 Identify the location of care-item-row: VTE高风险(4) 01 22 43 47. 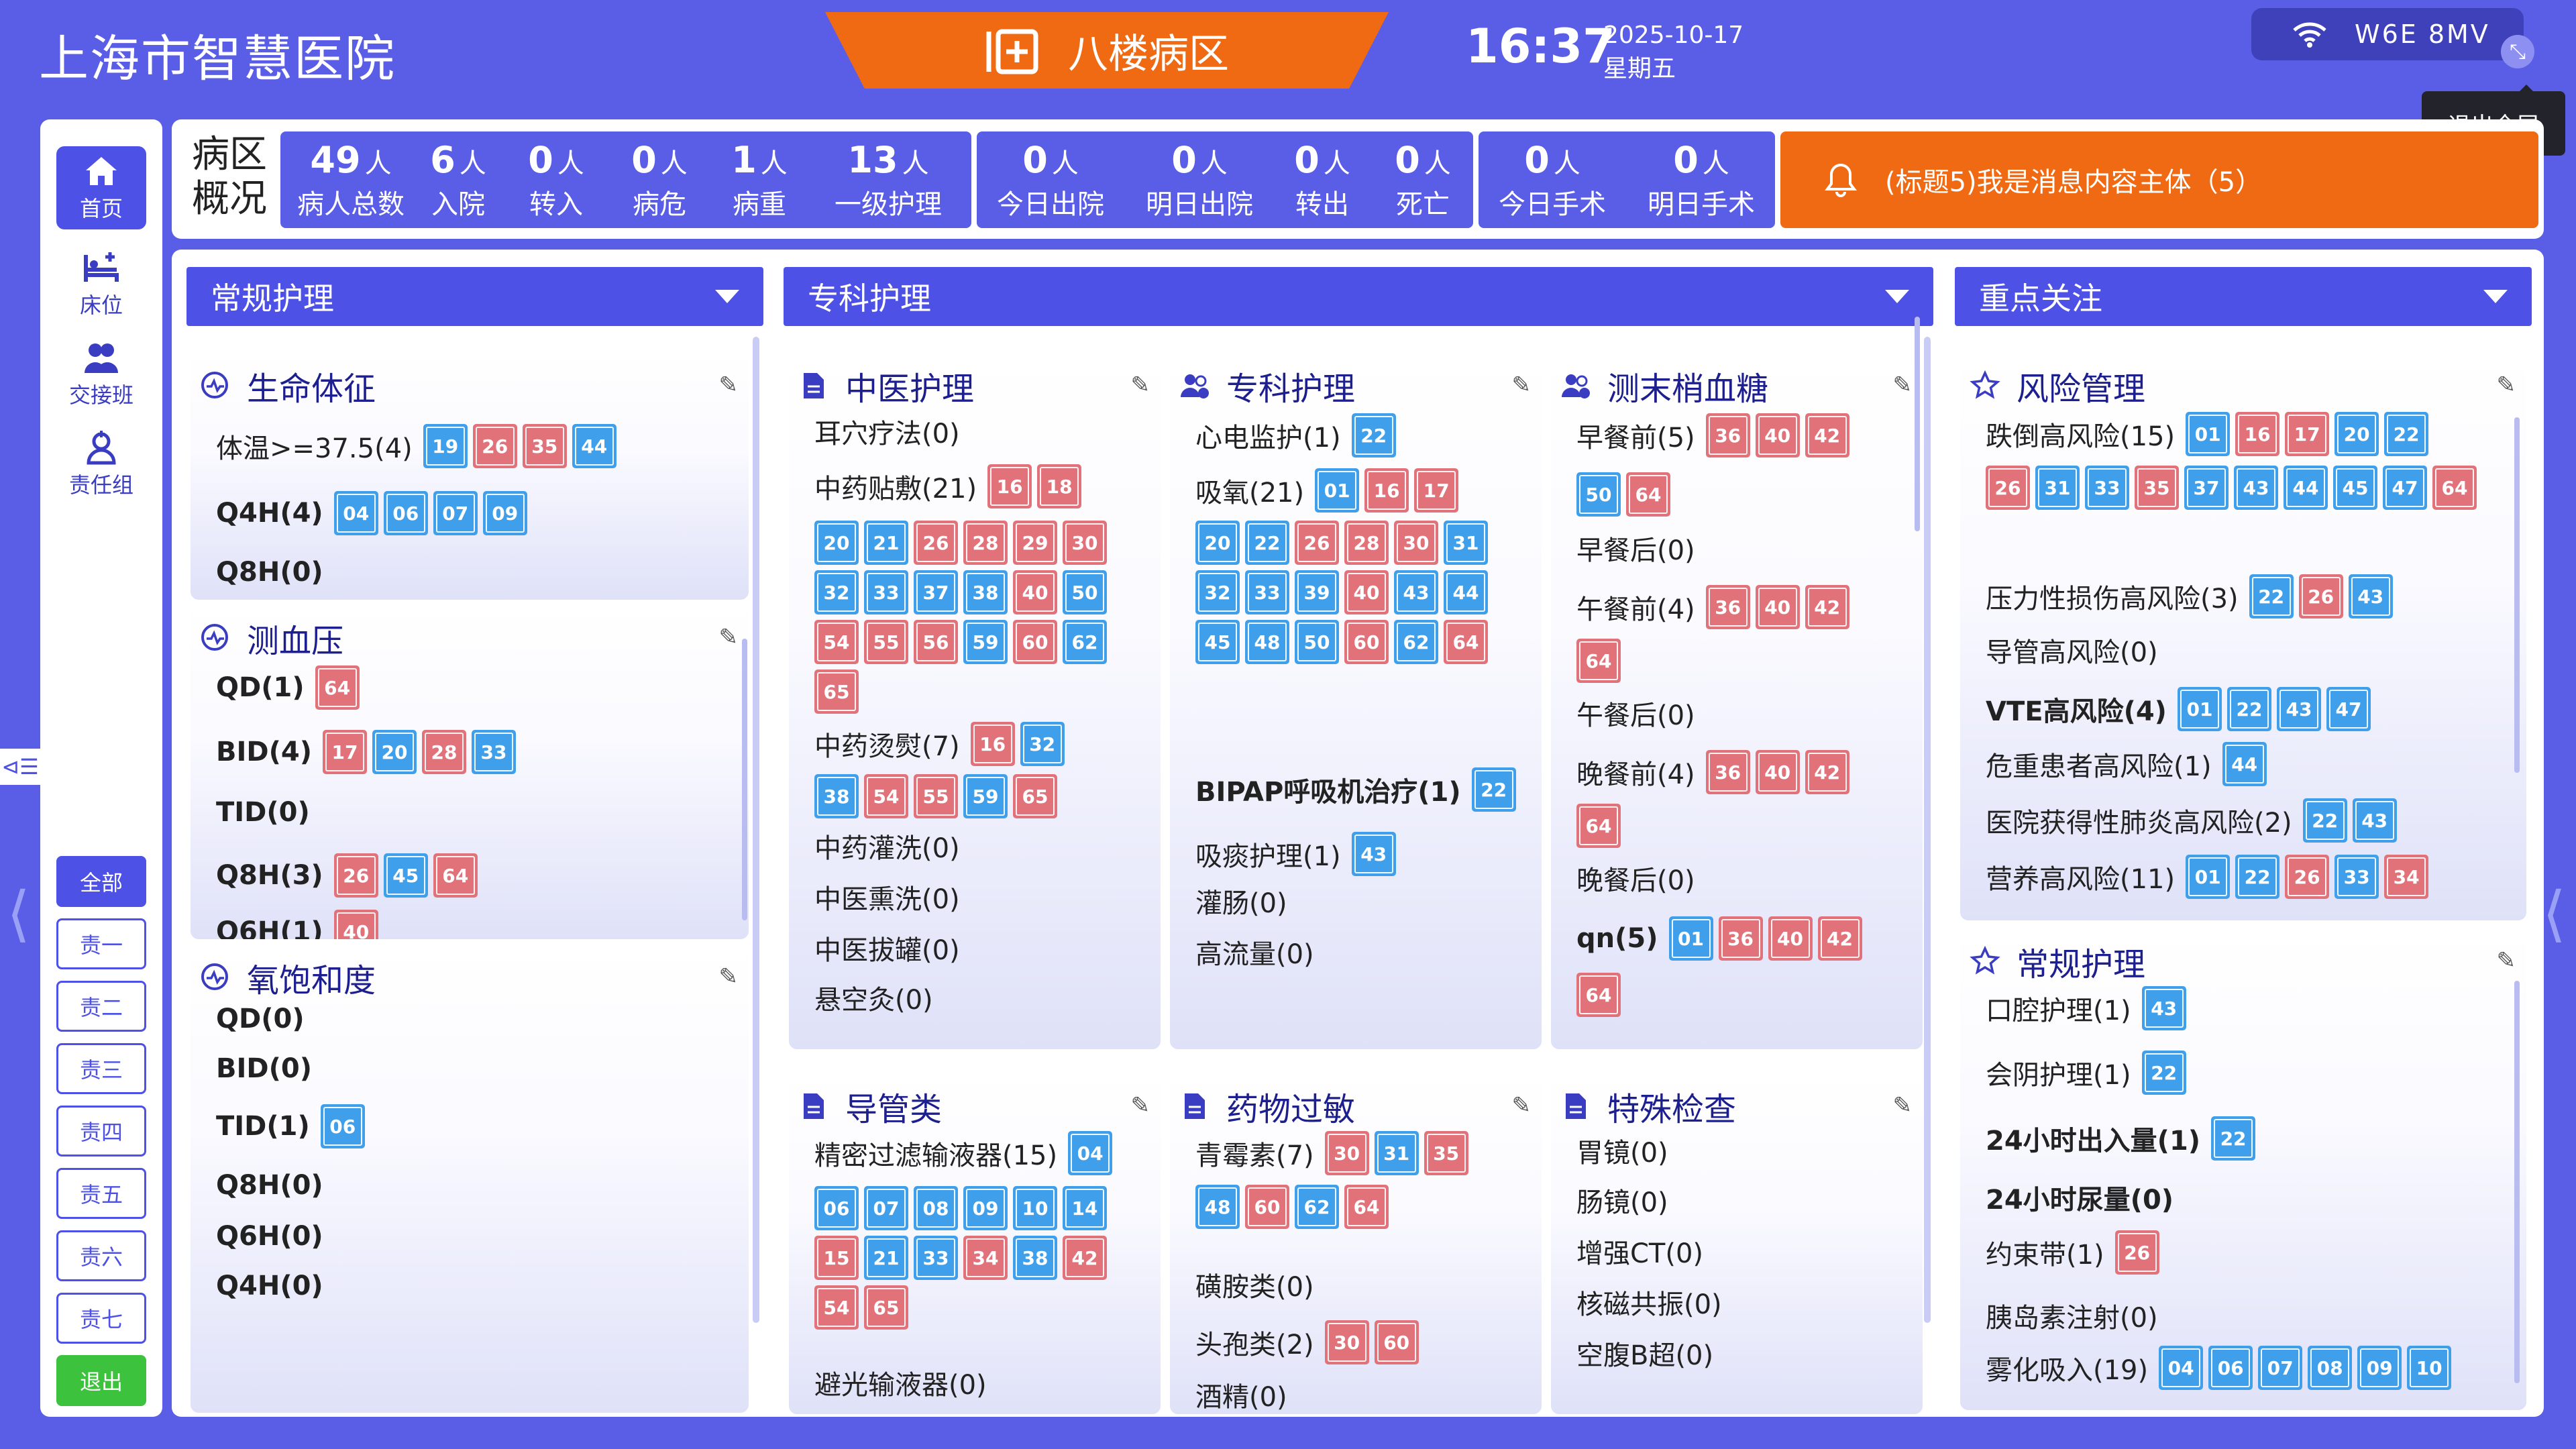
(2246, 709).